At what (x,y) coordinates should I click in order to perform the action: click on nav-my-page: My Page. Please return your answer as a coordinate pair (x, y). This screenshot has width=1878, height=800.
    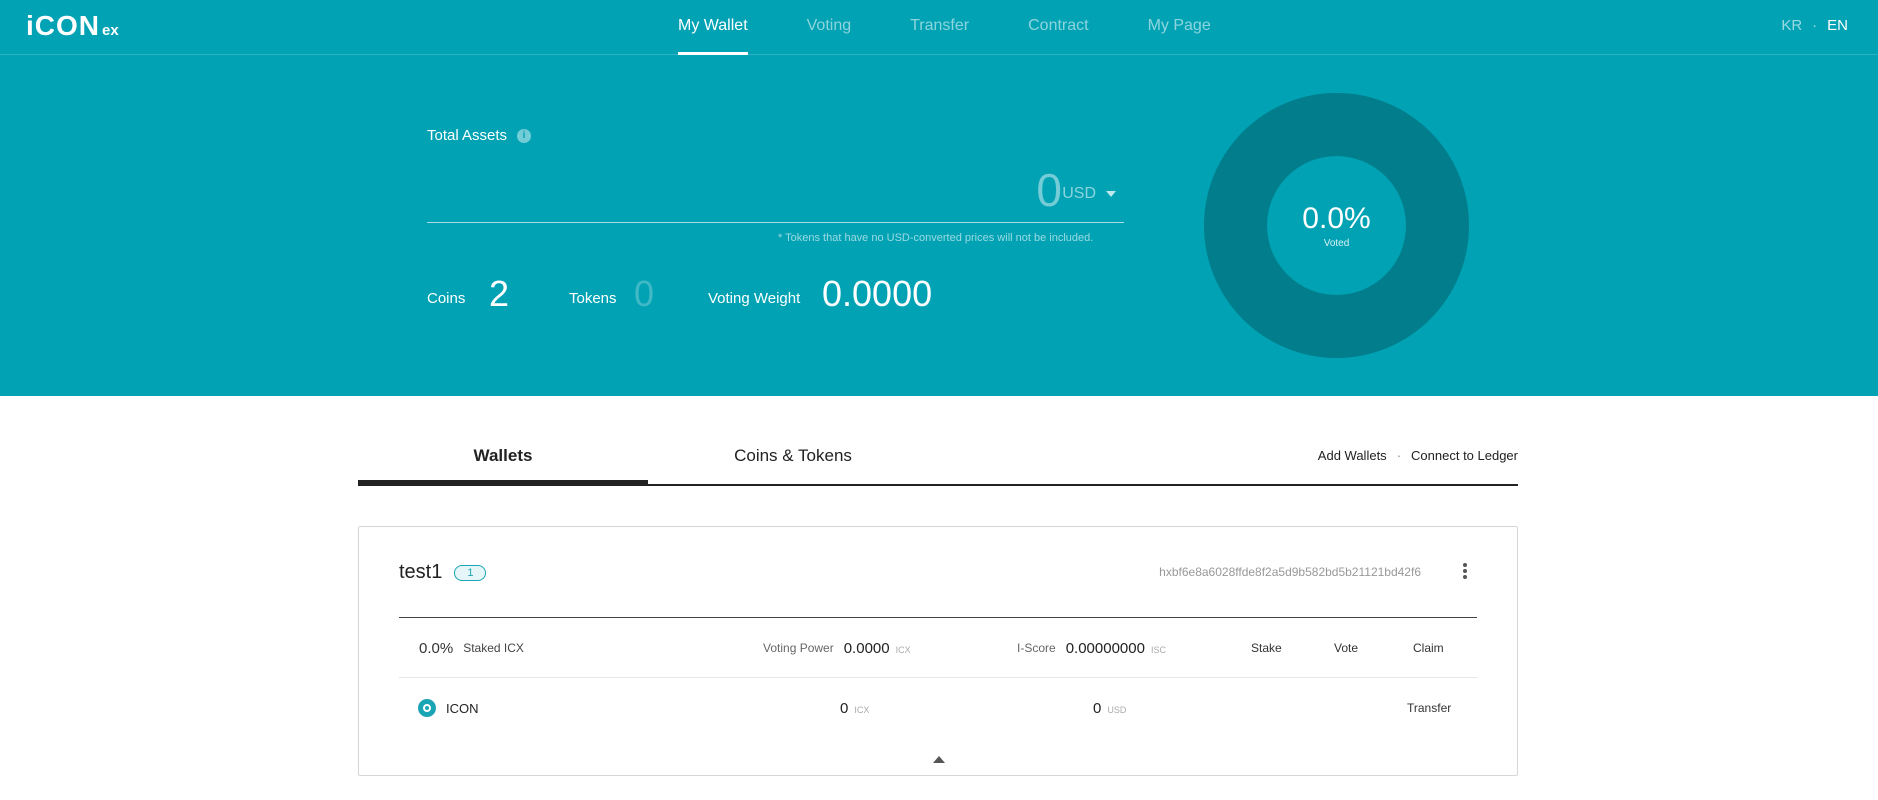
    Looking at the image, I should click on (1179, 27).